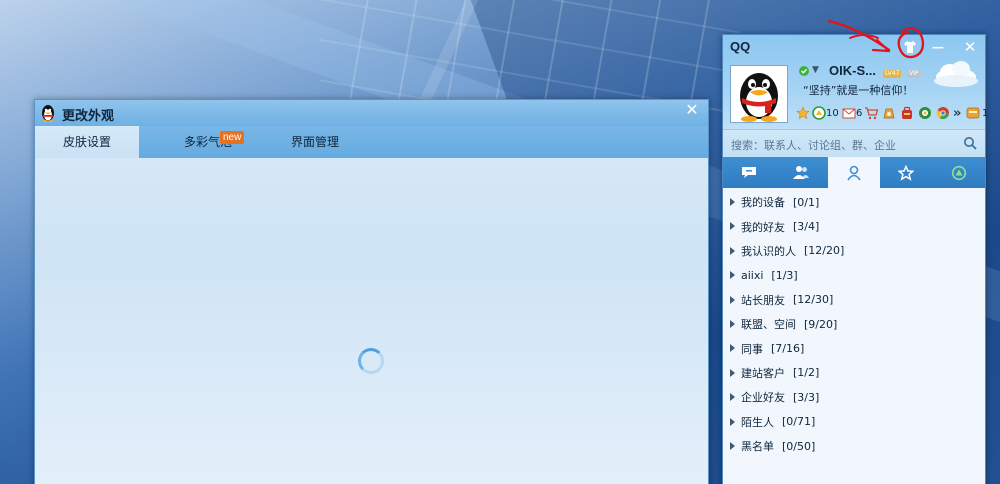  What do you see at coordinates (854, 373) in the screenshot?
I see `list-item: 建站客户 [1/2]` at bounding box center [854, 373].